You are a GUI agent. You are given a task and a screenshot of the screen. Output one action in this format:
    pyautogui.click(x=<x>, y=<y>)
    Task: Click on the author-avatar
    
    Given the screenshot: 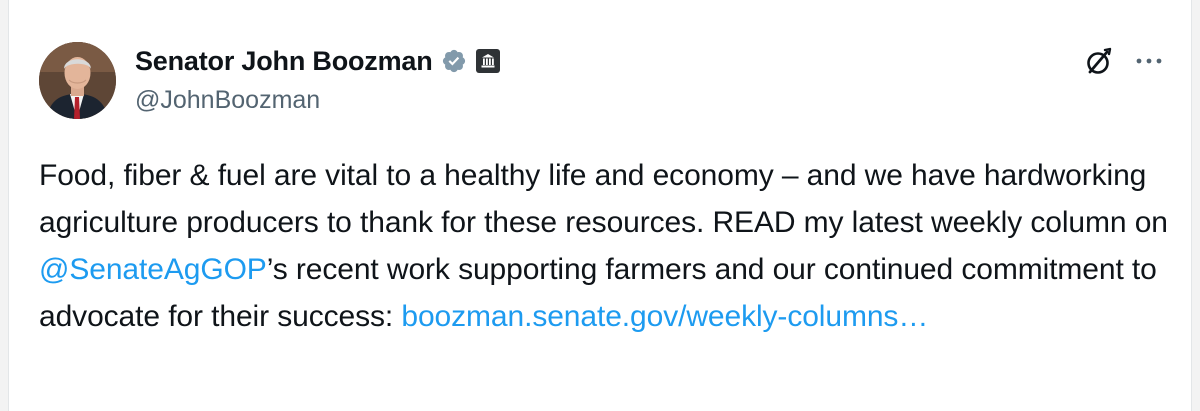 What is the action you would take?
    pyautogui.click(x=77, y=80)
    